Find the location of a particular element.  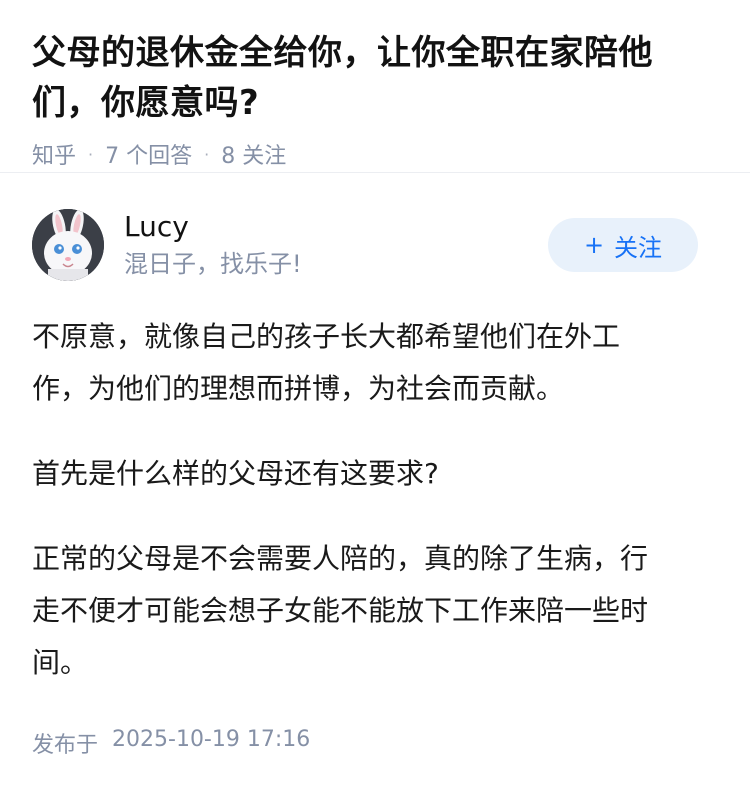

answers-label: 个回答 is located at coordinates (159, 156).